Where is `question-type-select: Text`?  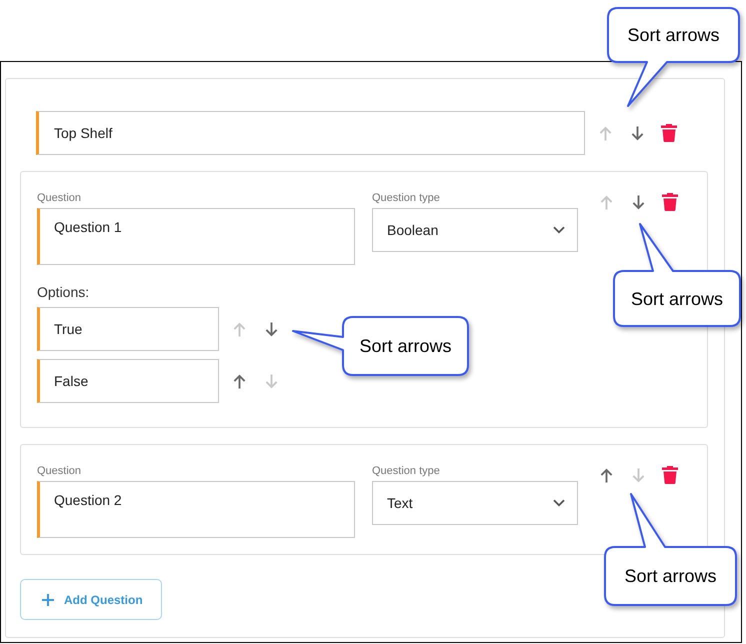
question-type-select: Text is located at coordinates (475, 503).